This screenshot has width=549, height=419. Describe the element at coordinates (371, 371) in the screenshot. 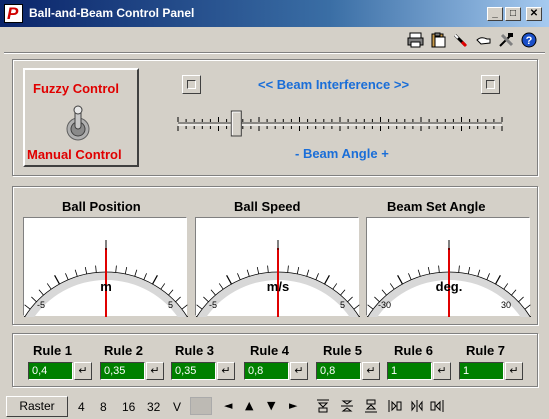

I see `rule-5-enter-button: ↵` at that location.